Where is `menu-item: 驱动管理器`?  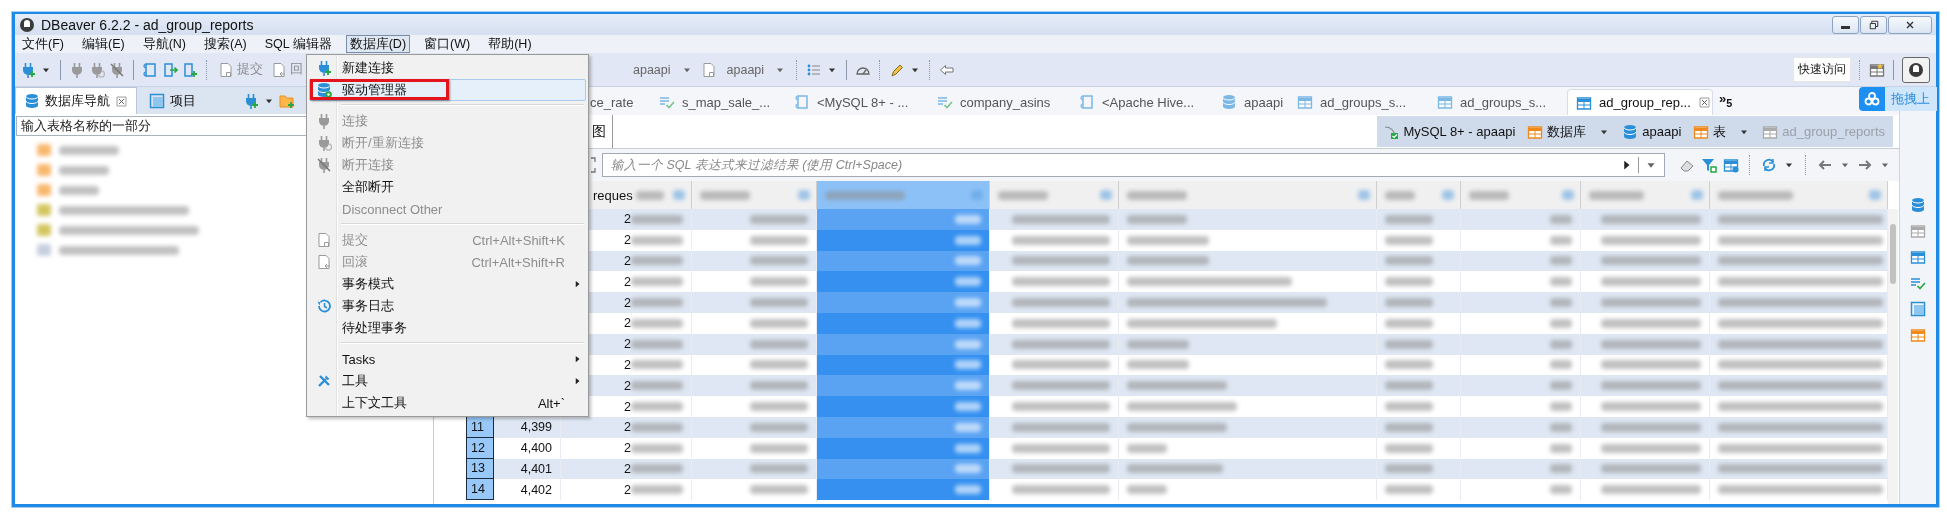
menu-item: 驱动管理器 is located at coordinates (447, 90).